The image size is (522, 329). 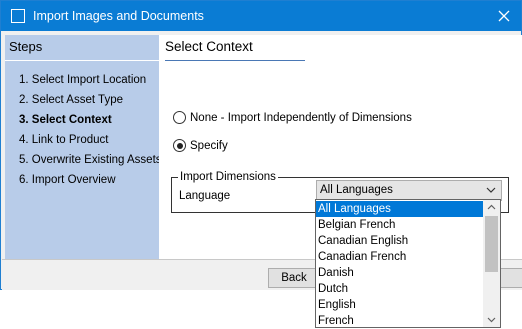 What do you see at coordinates (179, 145) in the screenshot?
I see `radio-specify` at bounding box center [179, 145].